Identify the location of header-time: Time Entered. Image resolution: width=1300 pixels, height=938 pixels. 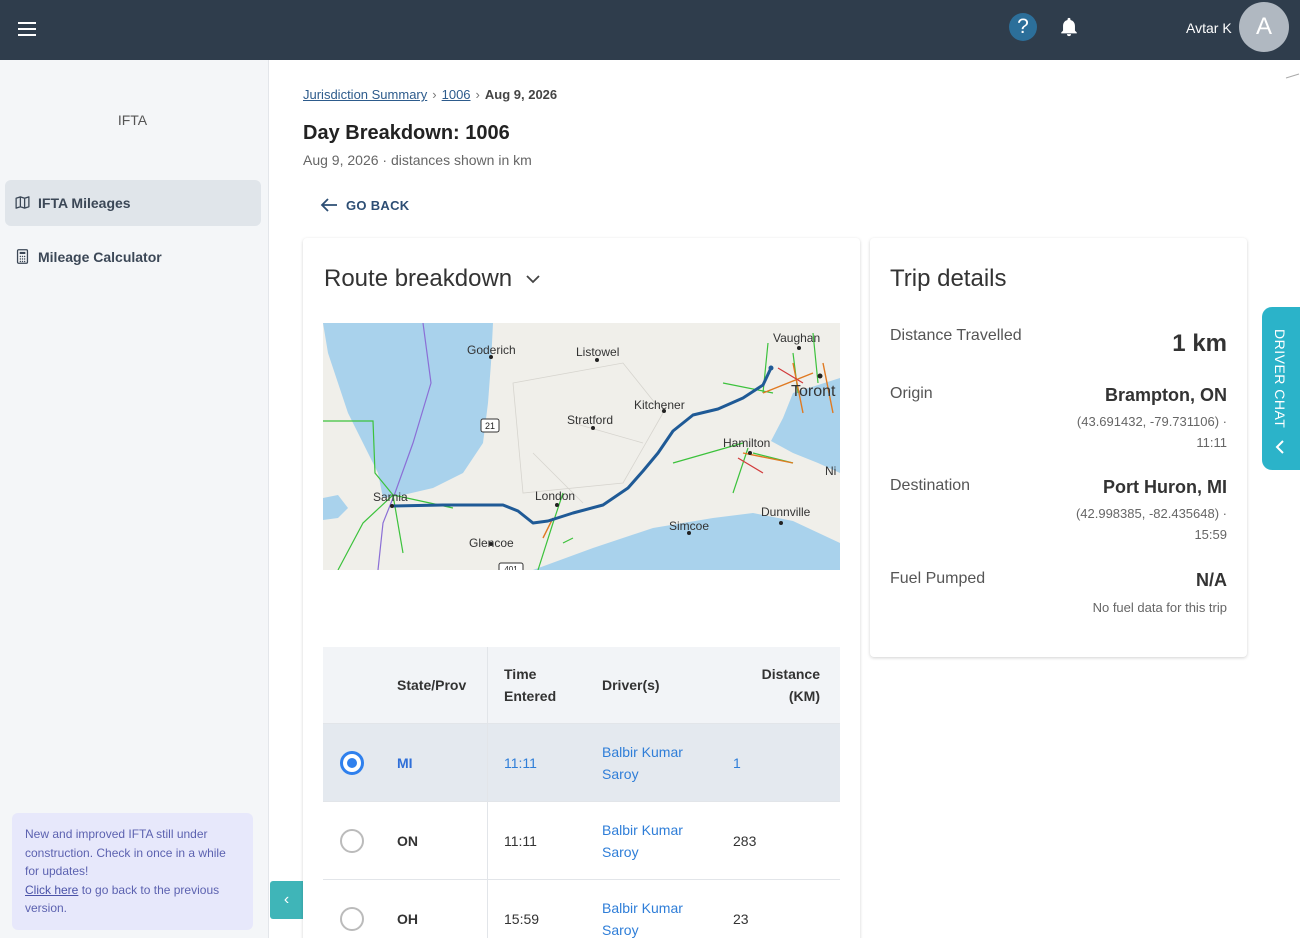
(530, 685).